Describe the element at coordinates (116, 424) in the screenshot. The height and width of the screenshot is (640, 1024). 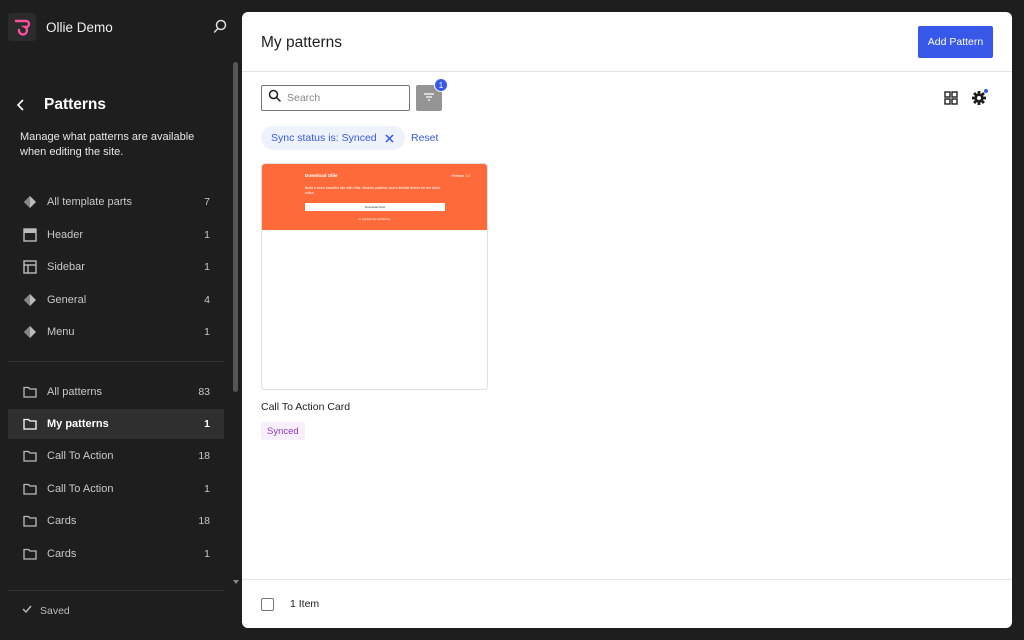
I see `sidebar-item-my-patterns: My patterns 1` at that location.